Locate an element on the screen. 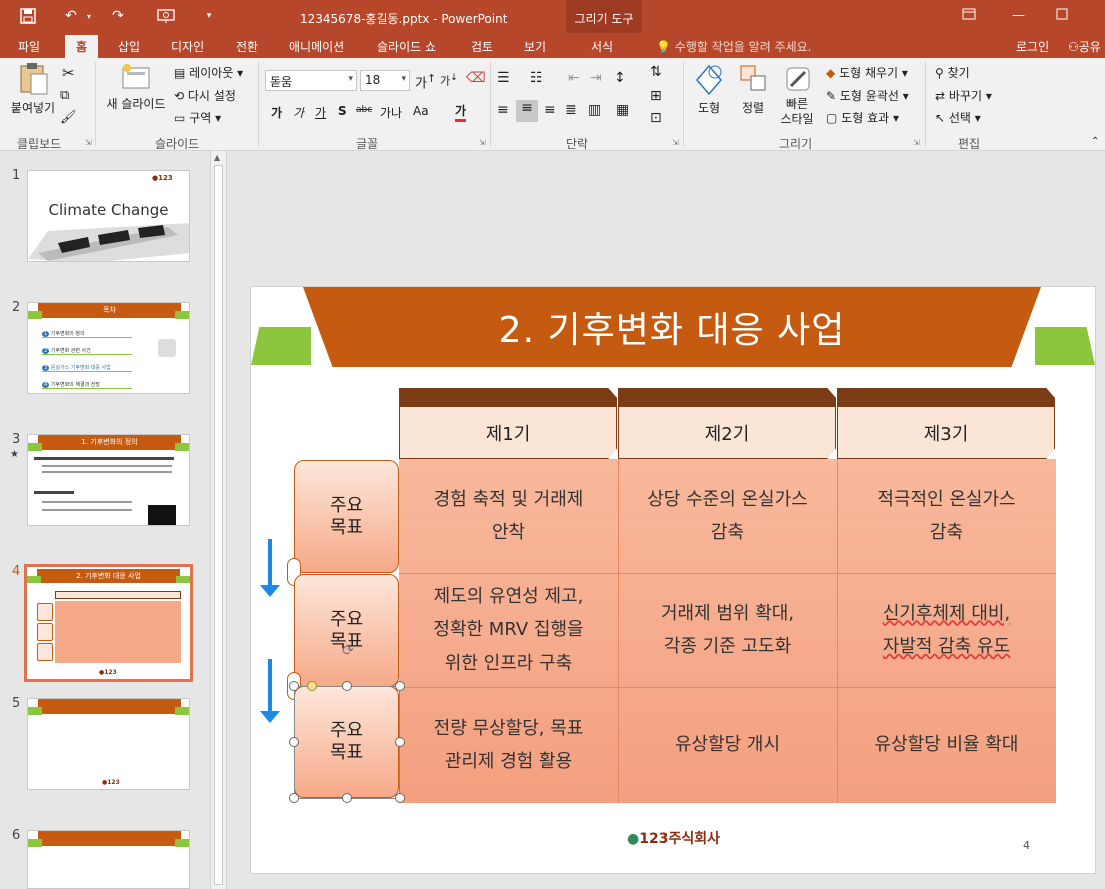  rotate-handle-icon: ⟳ is located at coordinates (348, 652).